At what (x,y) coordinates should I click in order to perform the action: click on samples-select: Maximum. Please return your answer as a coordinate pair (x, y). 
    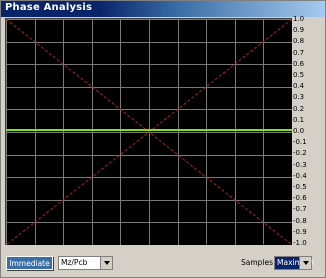
    Looking at the image, I should click on (294, 263).